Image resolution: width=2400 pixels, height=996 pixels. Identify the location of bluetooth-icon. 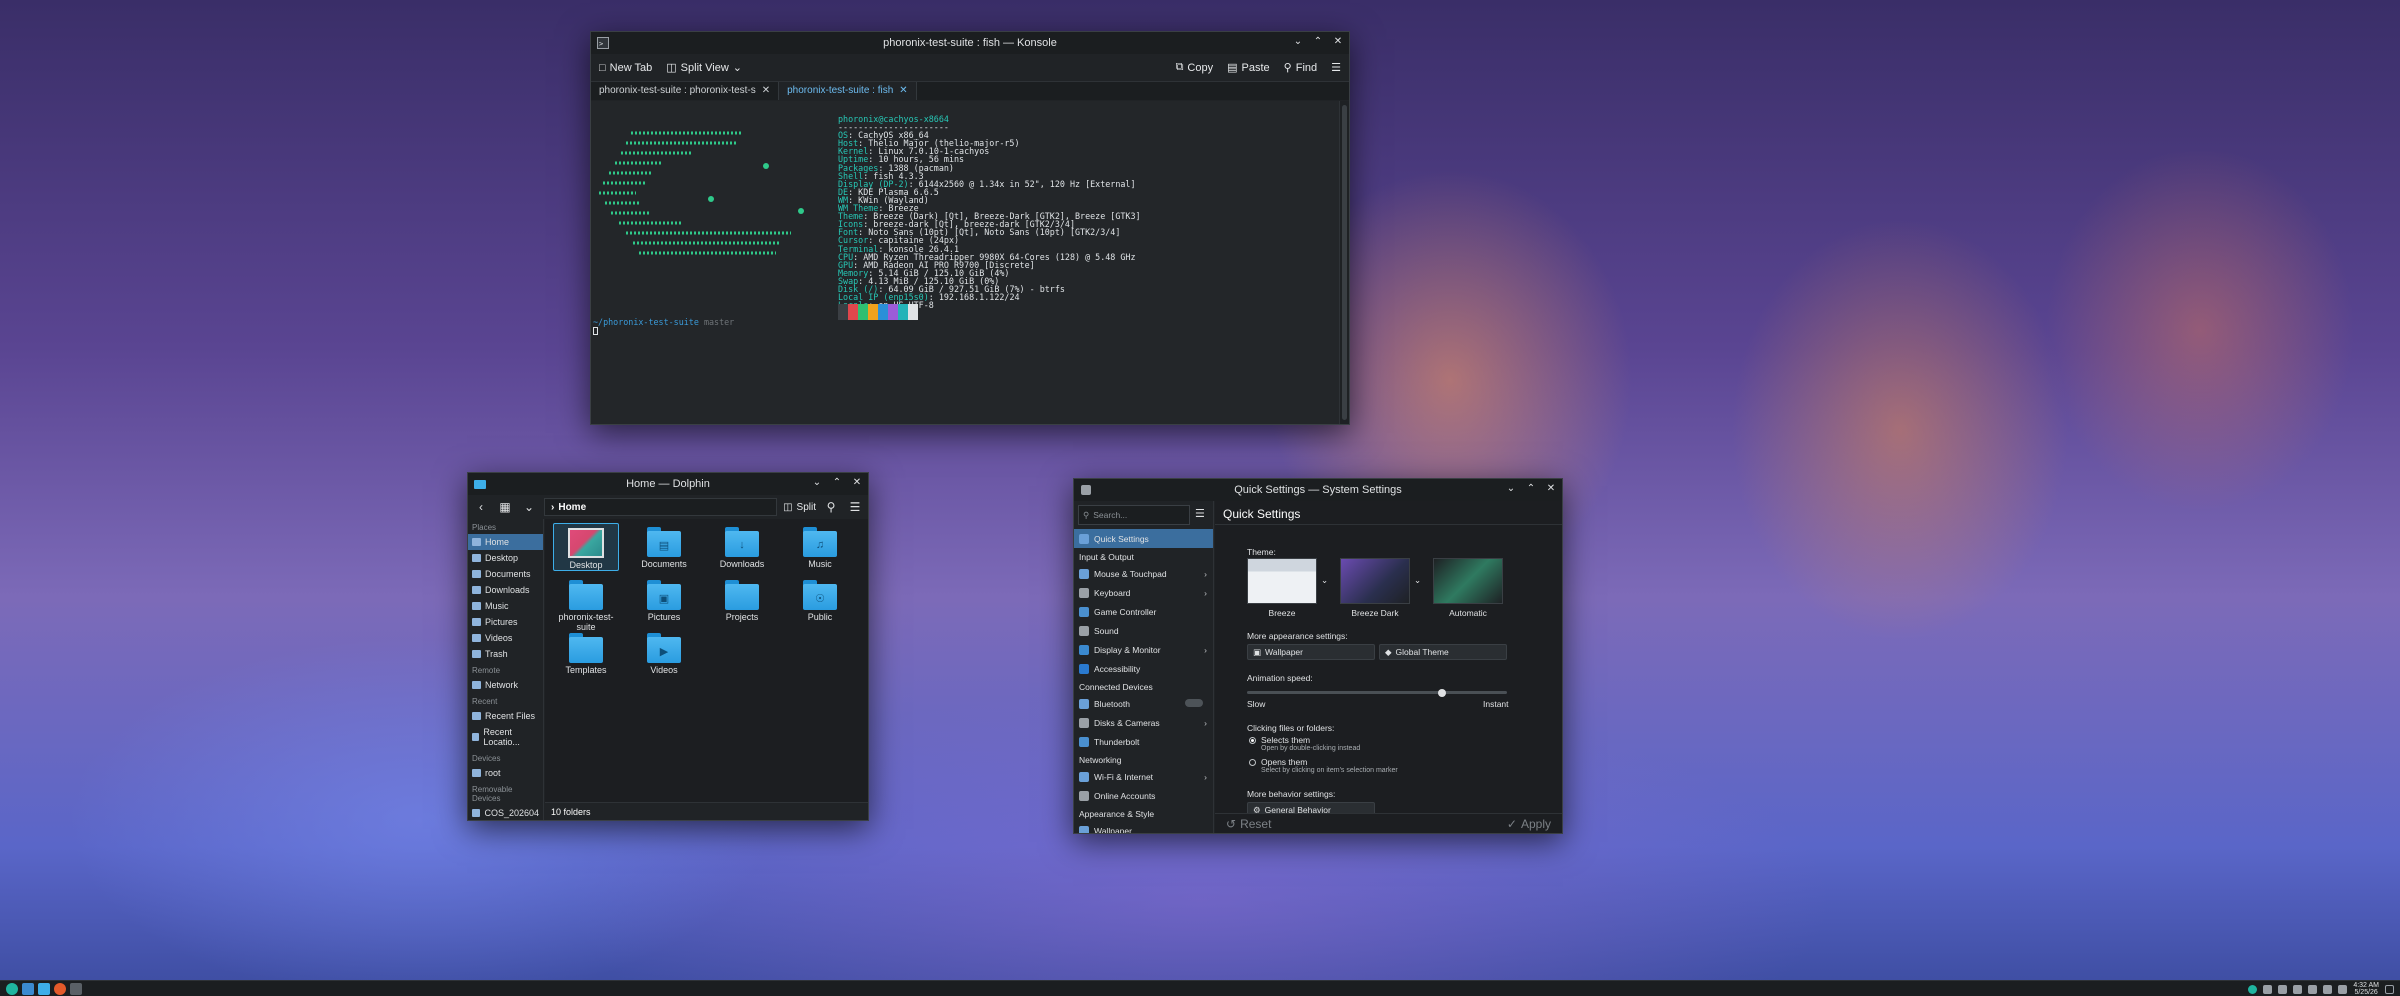
(2298, 989).